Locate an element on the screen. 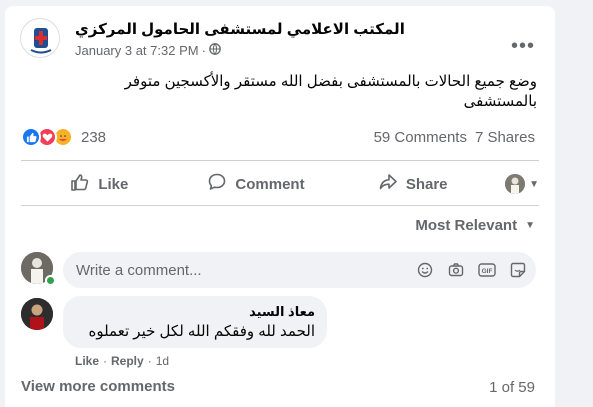 This screenshot has height=407, width=593. page-name: المكتب الاعلامي لمستشفى الحامول المركزي is located at coordinates (240, 29).